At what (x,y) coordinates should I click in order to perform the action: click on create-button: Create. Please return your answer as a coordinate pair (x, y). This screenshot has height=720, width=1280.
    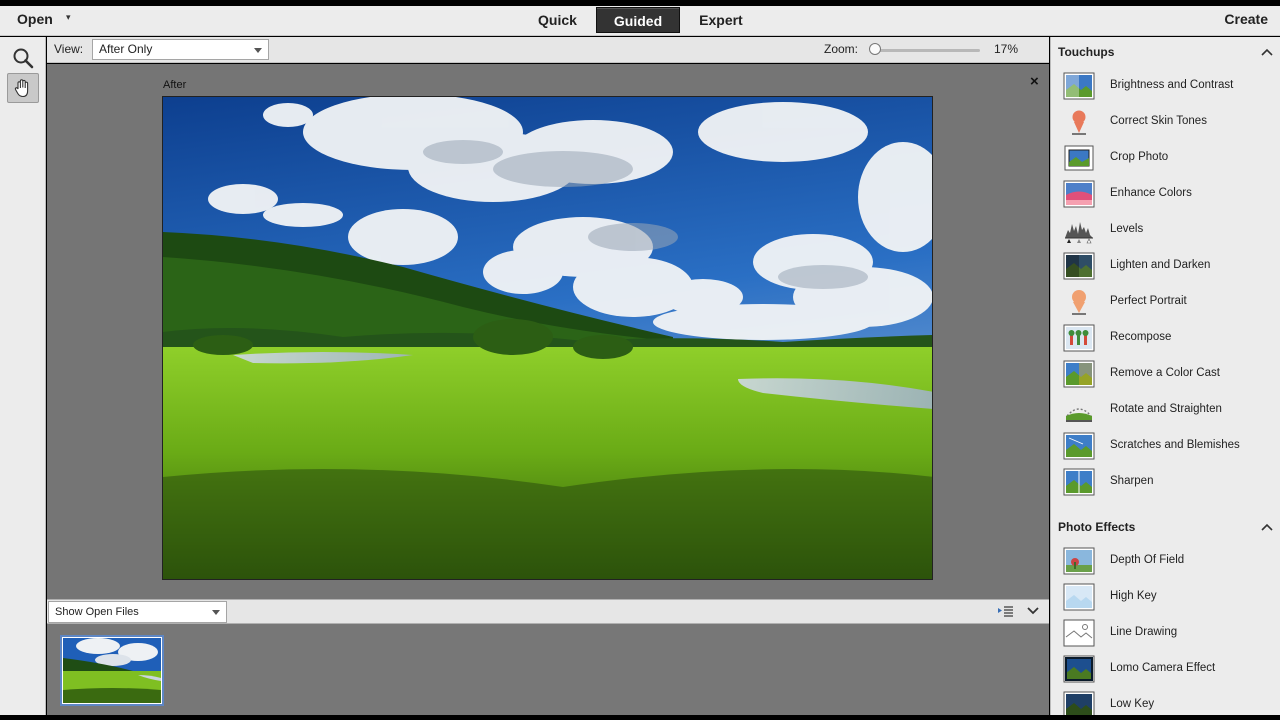
    Looking at the image, I should click on (1246, 19).